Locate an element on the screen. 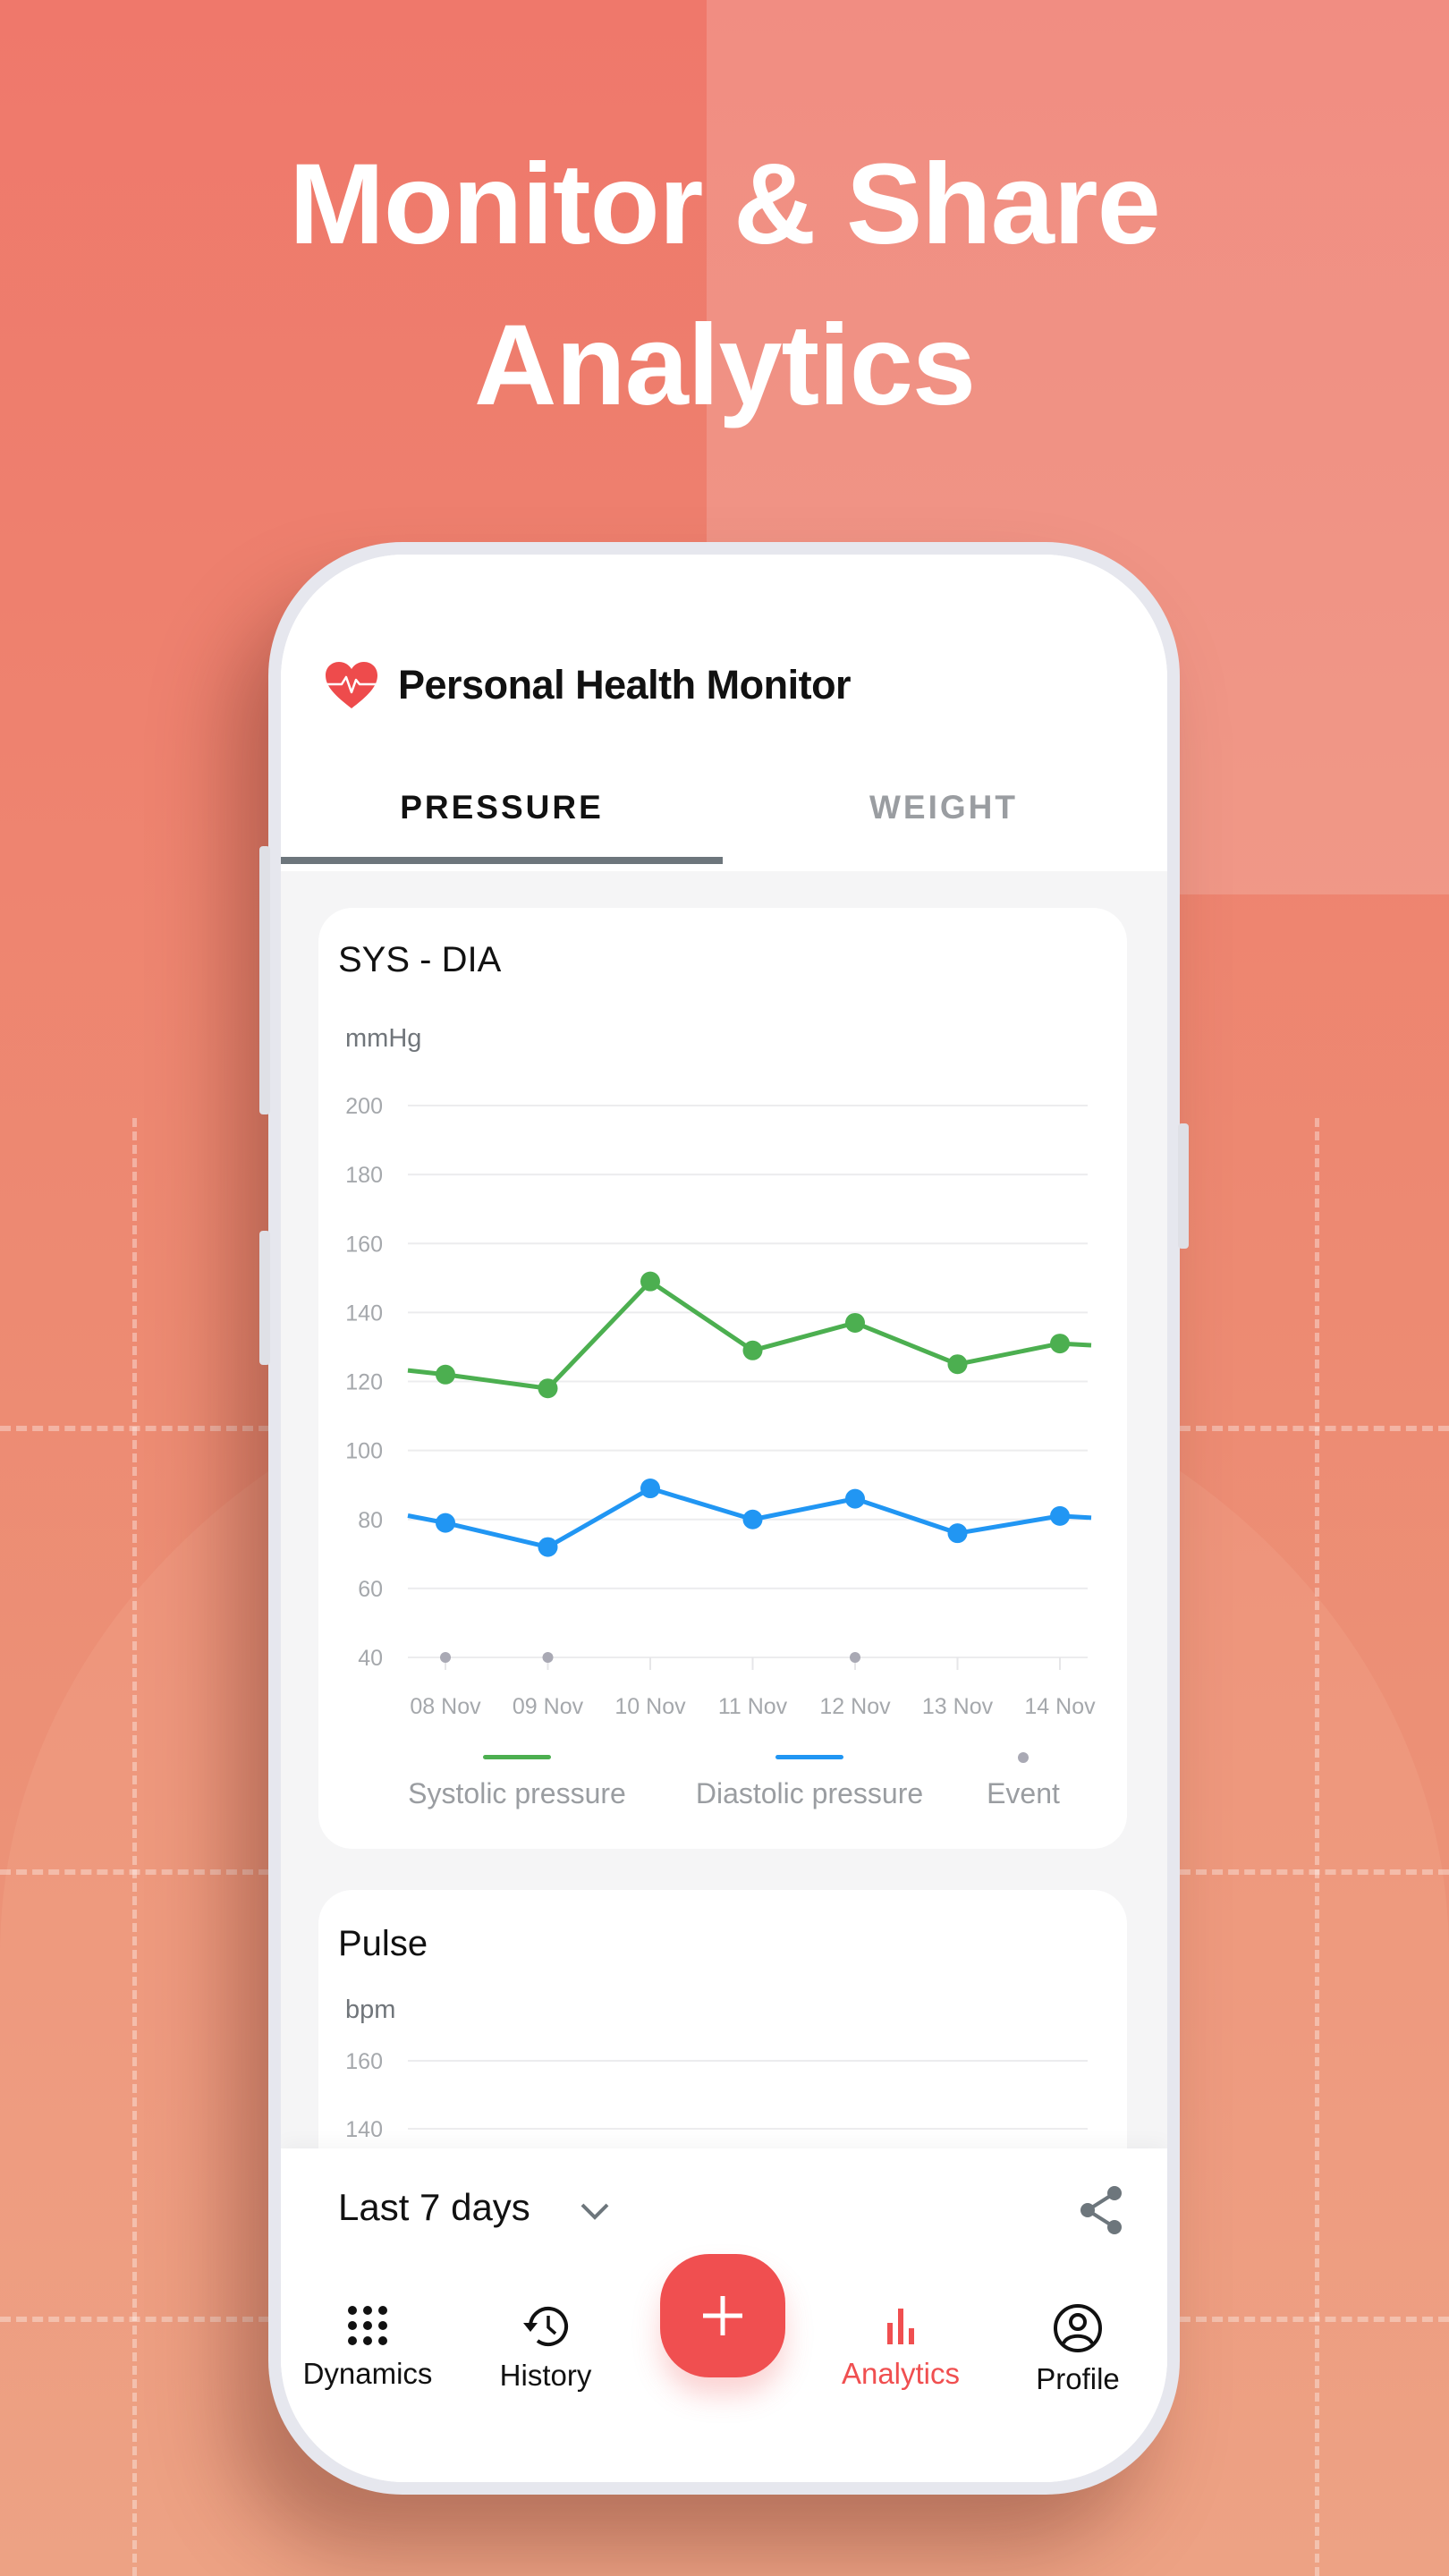 This screenshot has height=2576, width=1449. x-tick-label: 11 Nov is located at coordinates (753, 1706).